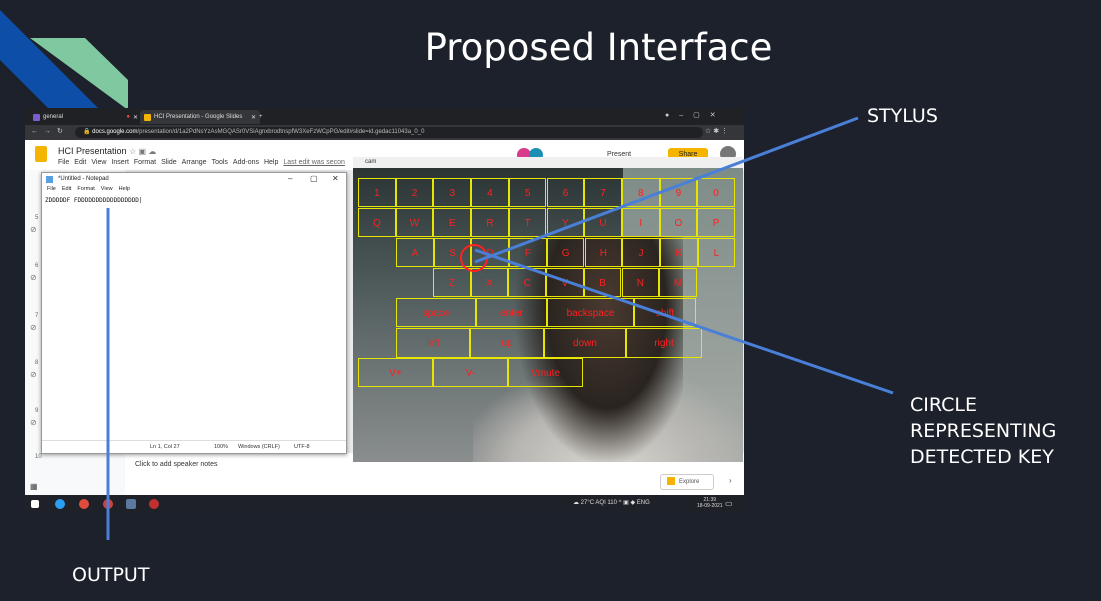 The width and height of the screenshot is (1101, 601). Describe the element at coordinates (684, 321) in the screenshot. I see `circle-pointer-line` at that location.